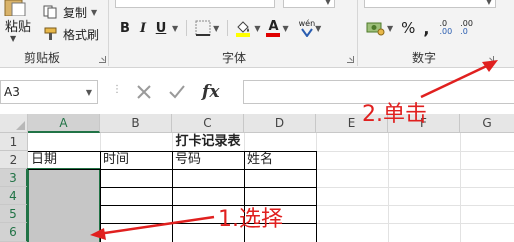  I want to click on accounting-dropdown-icon: ▼, so click(390, 28).